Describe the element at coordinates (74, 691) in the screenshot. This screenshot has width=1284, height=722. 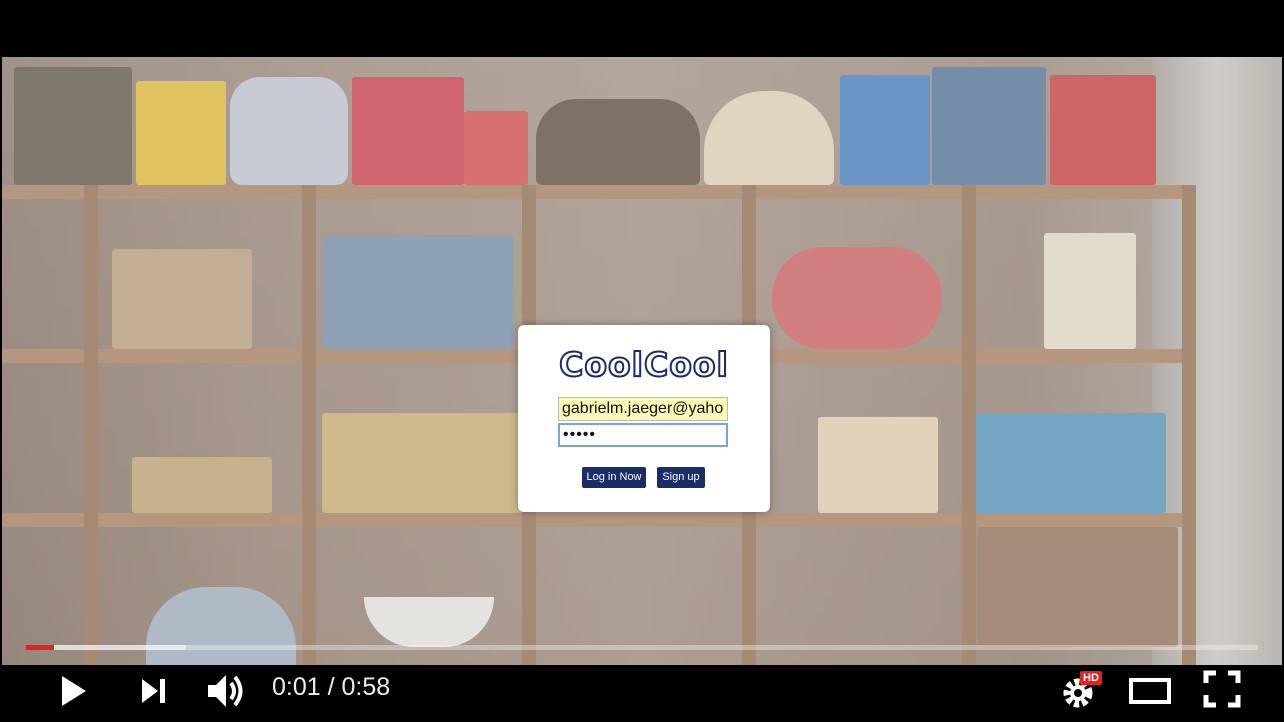
I see `play-icon` at that location.